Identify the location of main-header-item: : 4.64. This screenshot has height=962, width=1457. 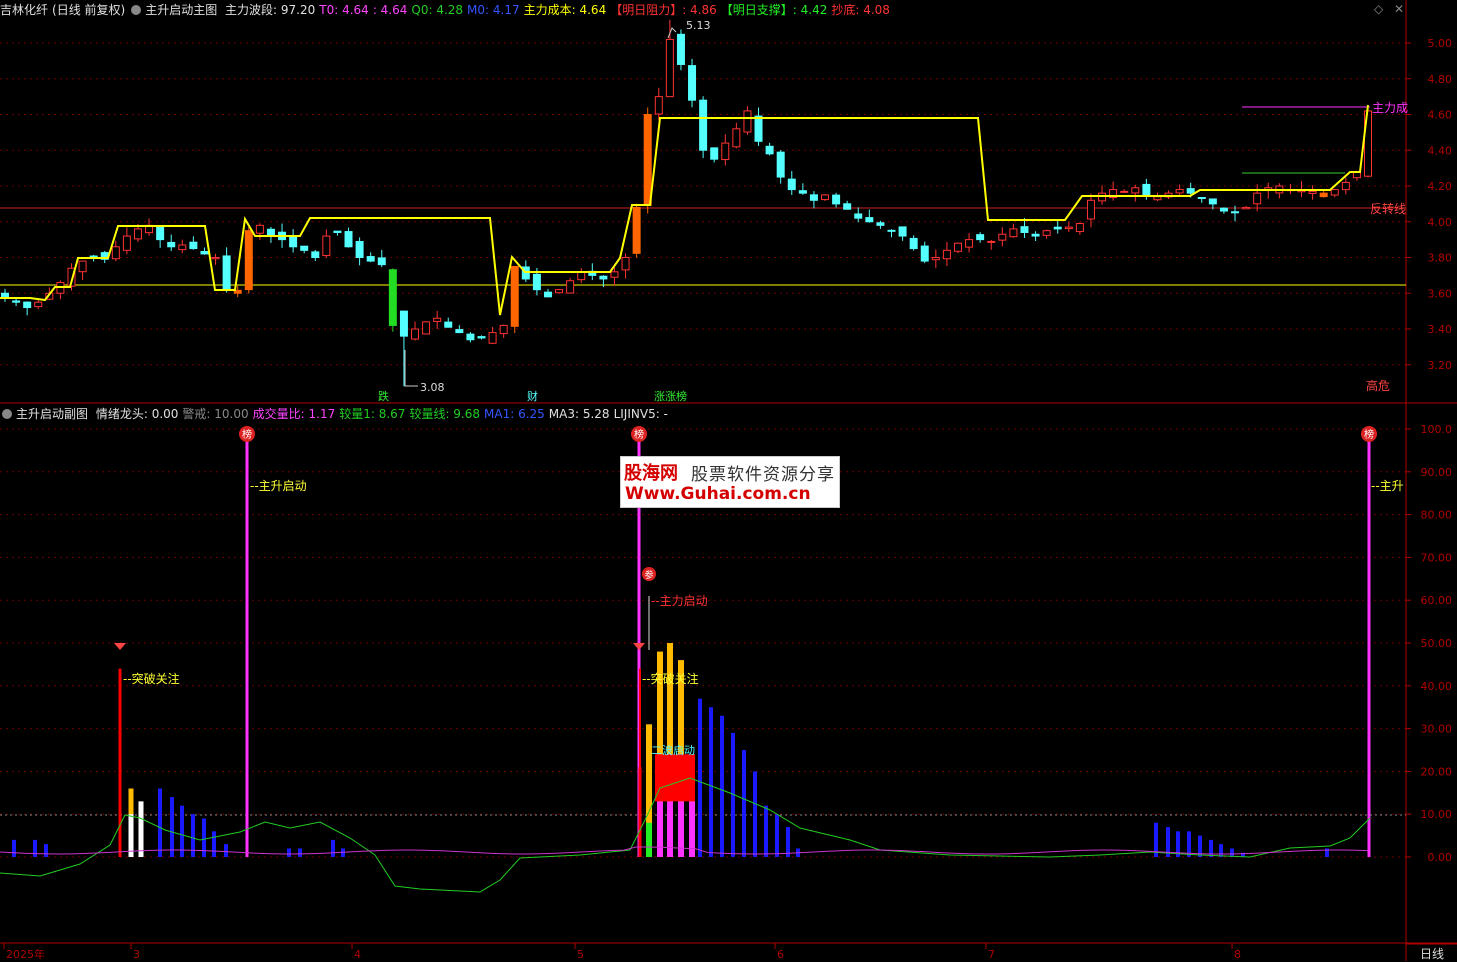
(390, 10).